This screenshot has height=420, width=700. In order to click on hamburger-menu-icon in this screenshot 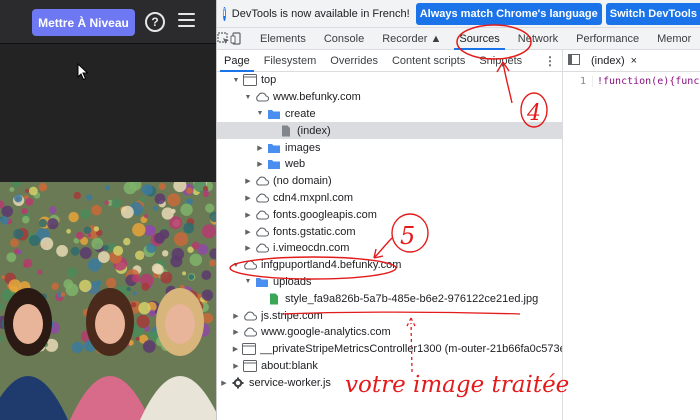, I will do `click(186, 21)`.